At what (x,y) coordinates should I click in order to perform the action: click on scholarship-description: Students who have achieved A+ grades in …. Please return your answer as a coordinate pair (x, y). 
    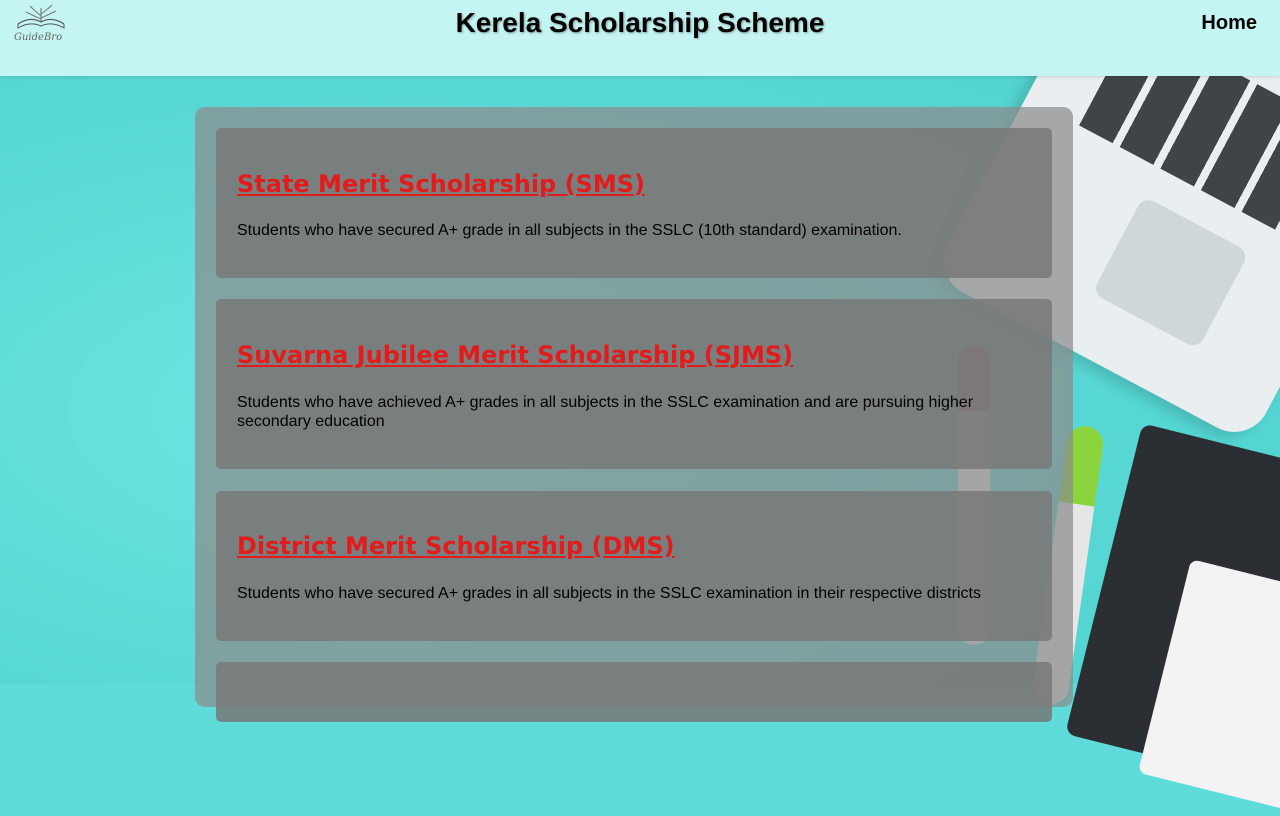
    Looking at the image, I should click on (605, 412).